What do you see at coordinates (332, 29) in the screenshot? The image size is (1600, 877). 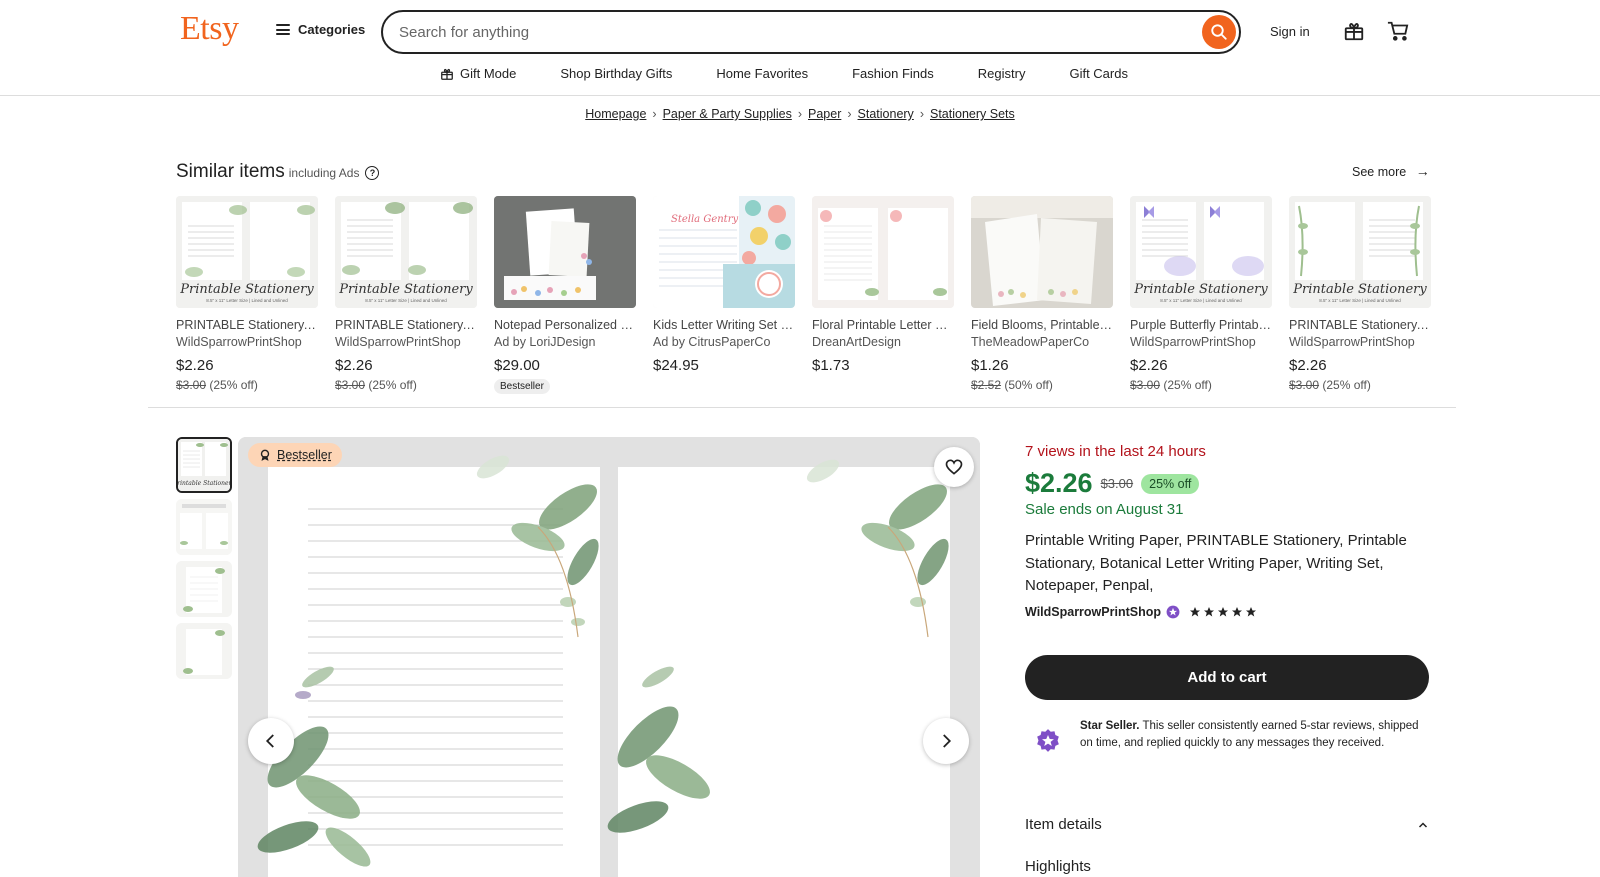 I see `categories-label: Categories` at bounding box center [332, 29].